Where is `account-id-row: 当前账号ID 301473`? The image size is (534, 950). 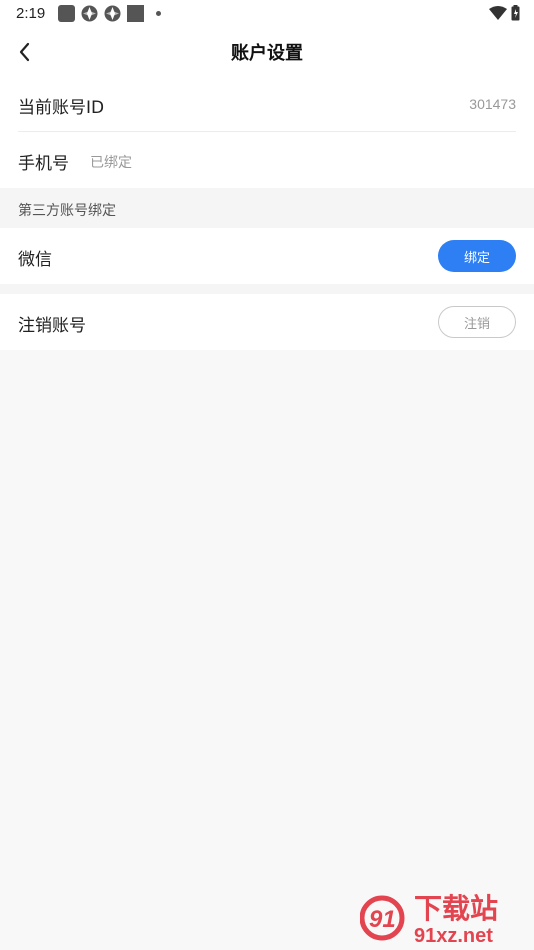 account-id-row: 当前账号ID 301473 is located at coordinates (267, 104).